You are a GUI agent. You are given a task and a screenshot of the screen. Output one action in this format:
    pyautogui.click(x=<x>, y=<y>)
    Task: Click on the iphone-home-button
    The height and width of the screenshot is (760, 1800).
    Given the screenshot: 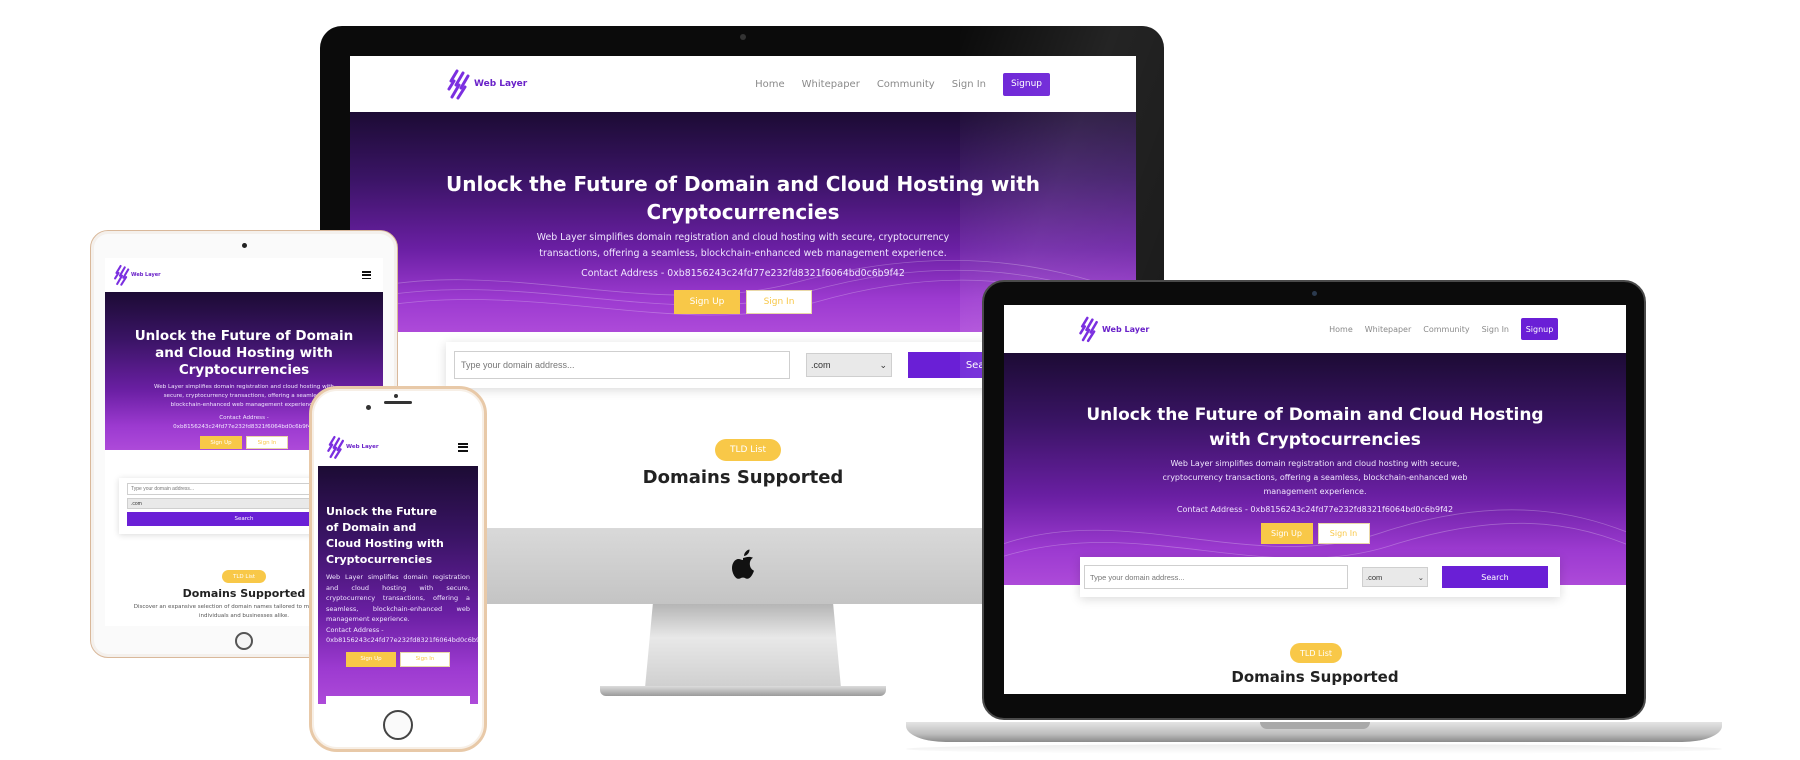 What is the action you would take?
    pyautogui.click(x=398, y=725)
    